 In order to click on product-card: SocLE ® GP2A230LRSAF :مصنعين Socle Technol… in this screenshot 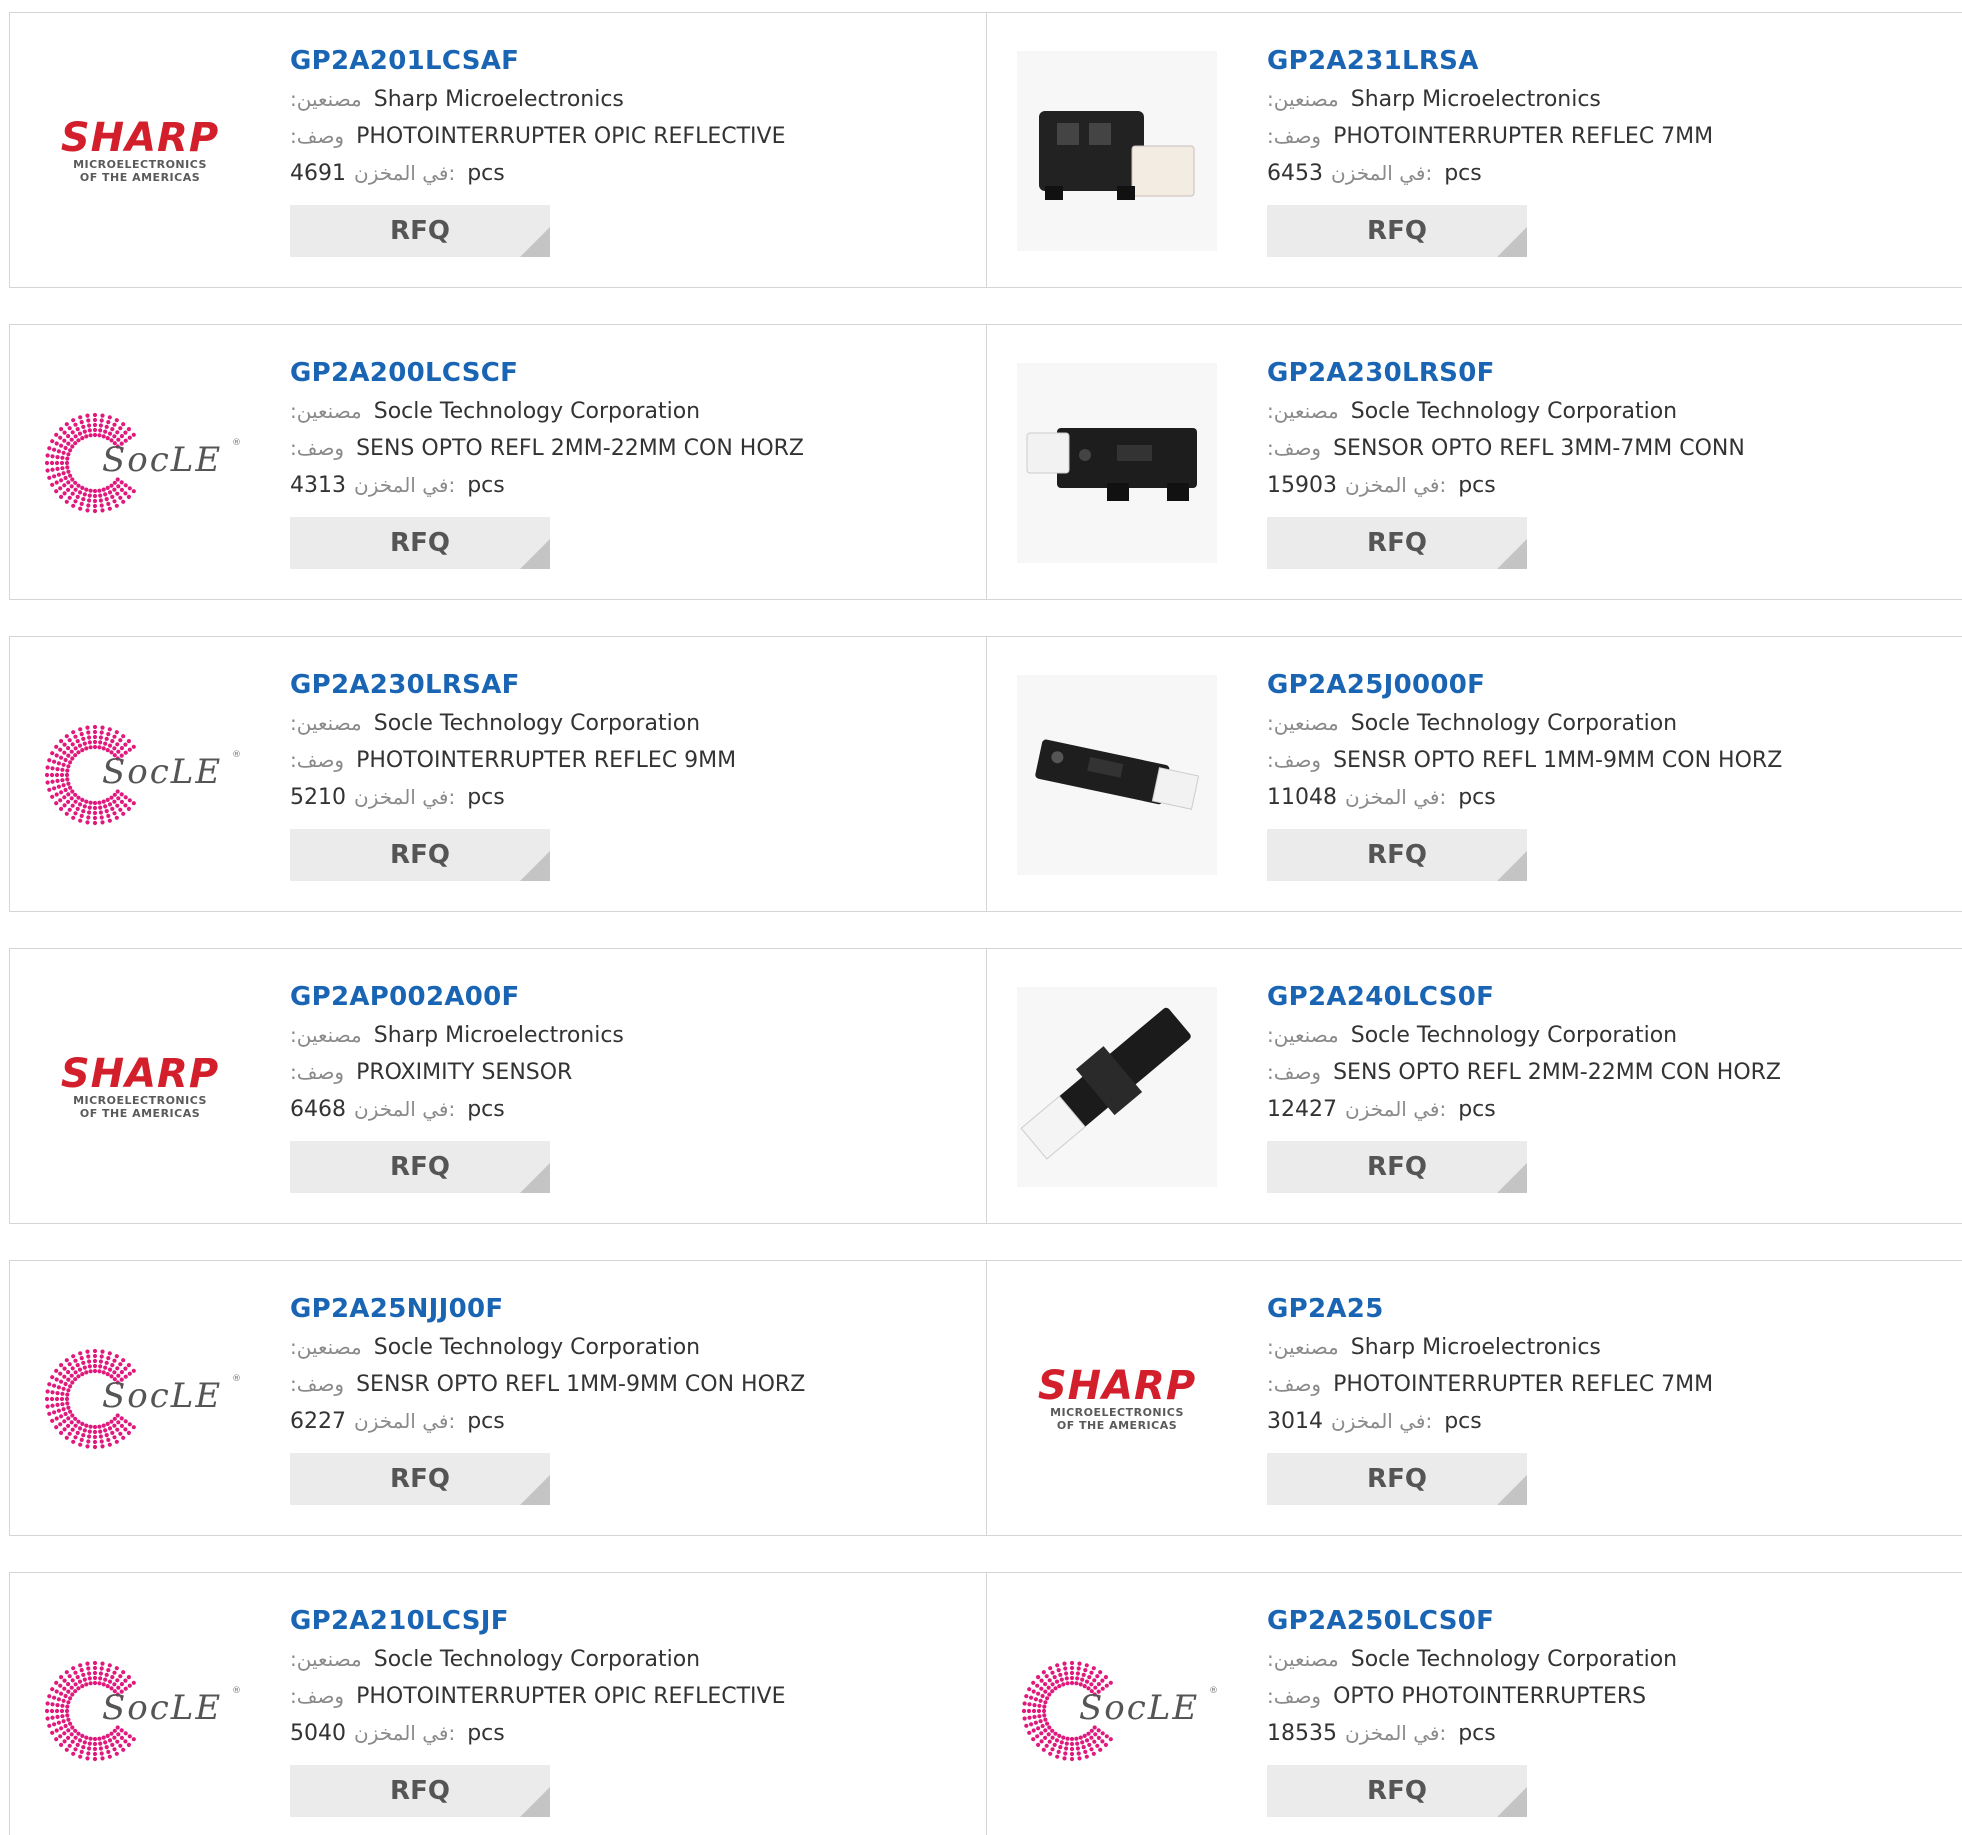, I will do `click(498, 774)`.